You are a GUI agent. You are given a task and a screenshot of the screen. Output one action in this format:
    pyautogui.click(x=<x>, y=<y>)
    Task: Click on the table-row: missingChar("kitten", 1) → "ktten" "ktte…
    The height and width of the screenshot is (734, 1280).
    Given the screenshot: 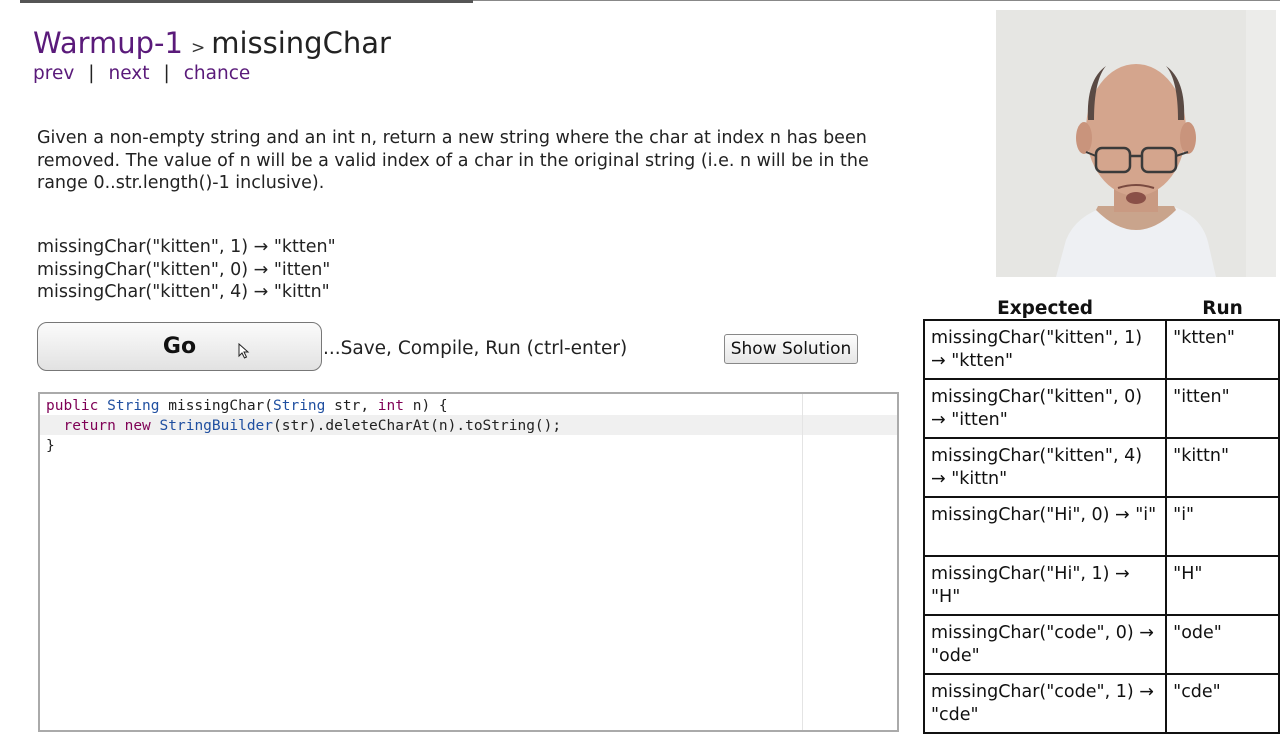 What is the action you would take?
    pyautogui.click(x=1101, y=349)
    